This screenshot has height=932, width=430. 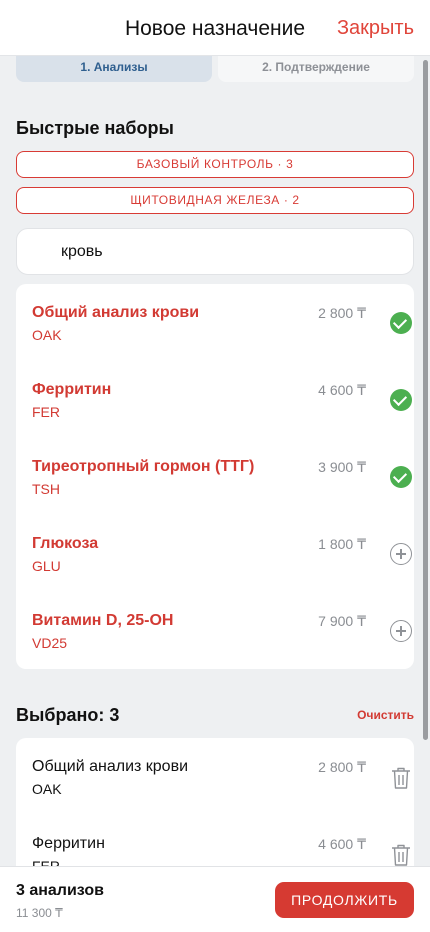 What do you see at coordinates (342, 390) in the screenshot?
I see `test-price: 4 600 ₸` at bounding box center [342, 390].